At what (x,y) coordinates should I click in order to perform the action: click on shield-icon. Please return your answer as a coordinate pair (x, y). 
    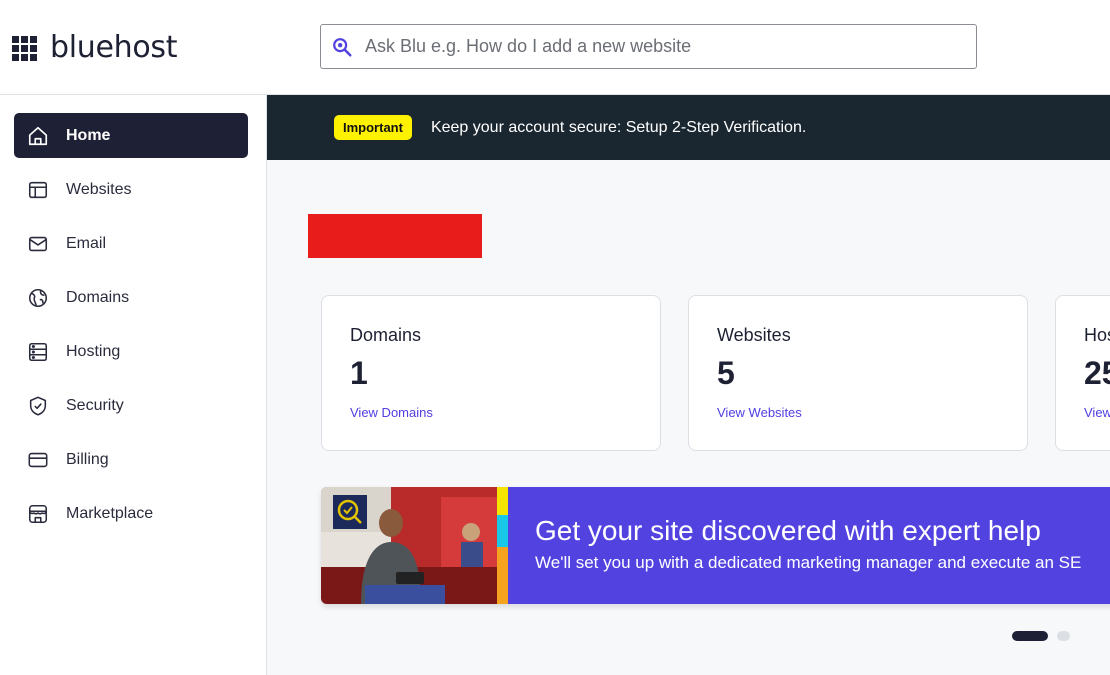
    Looking at the image, I should click on (38, 406).